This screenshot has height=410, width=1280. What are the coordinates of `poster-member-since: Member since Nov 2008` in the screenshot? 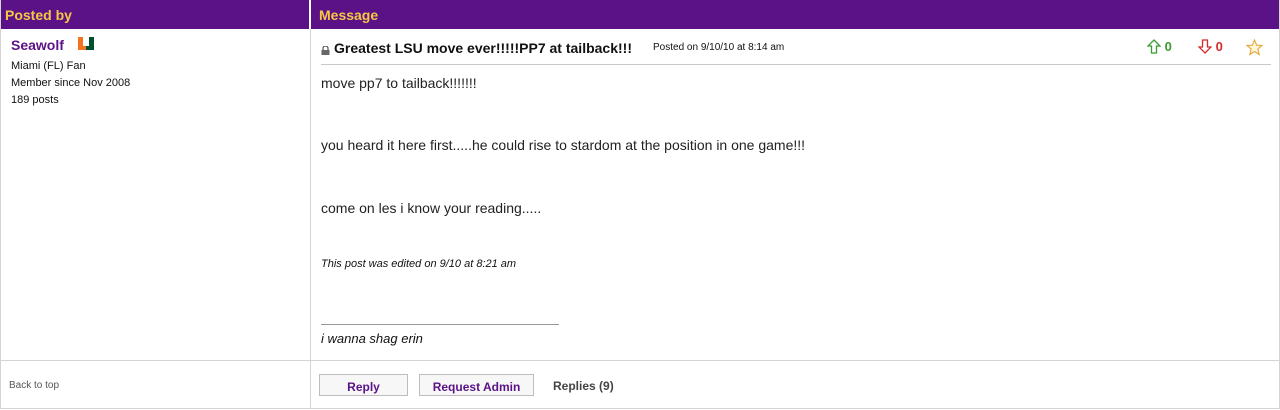 It's located at (71, 83).